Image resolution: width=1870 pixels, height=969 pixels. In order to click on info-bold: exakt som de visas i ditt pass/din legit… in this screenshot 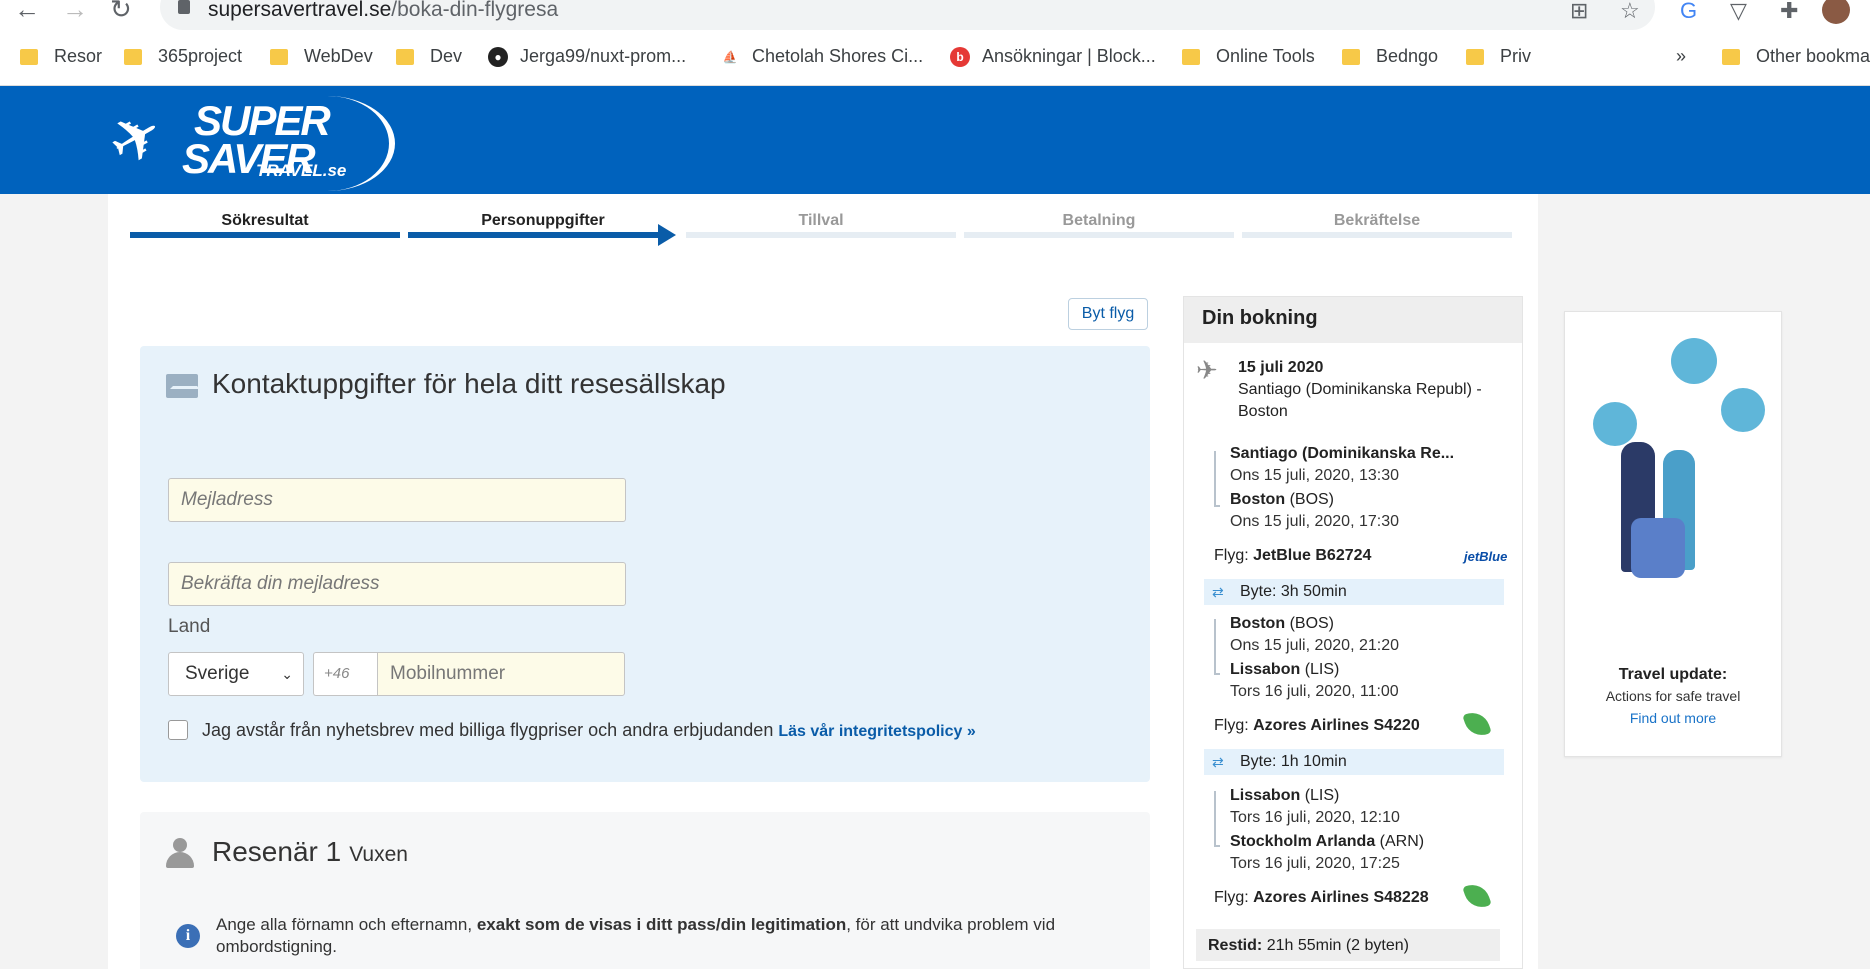, I will do `click(661, 924)`.